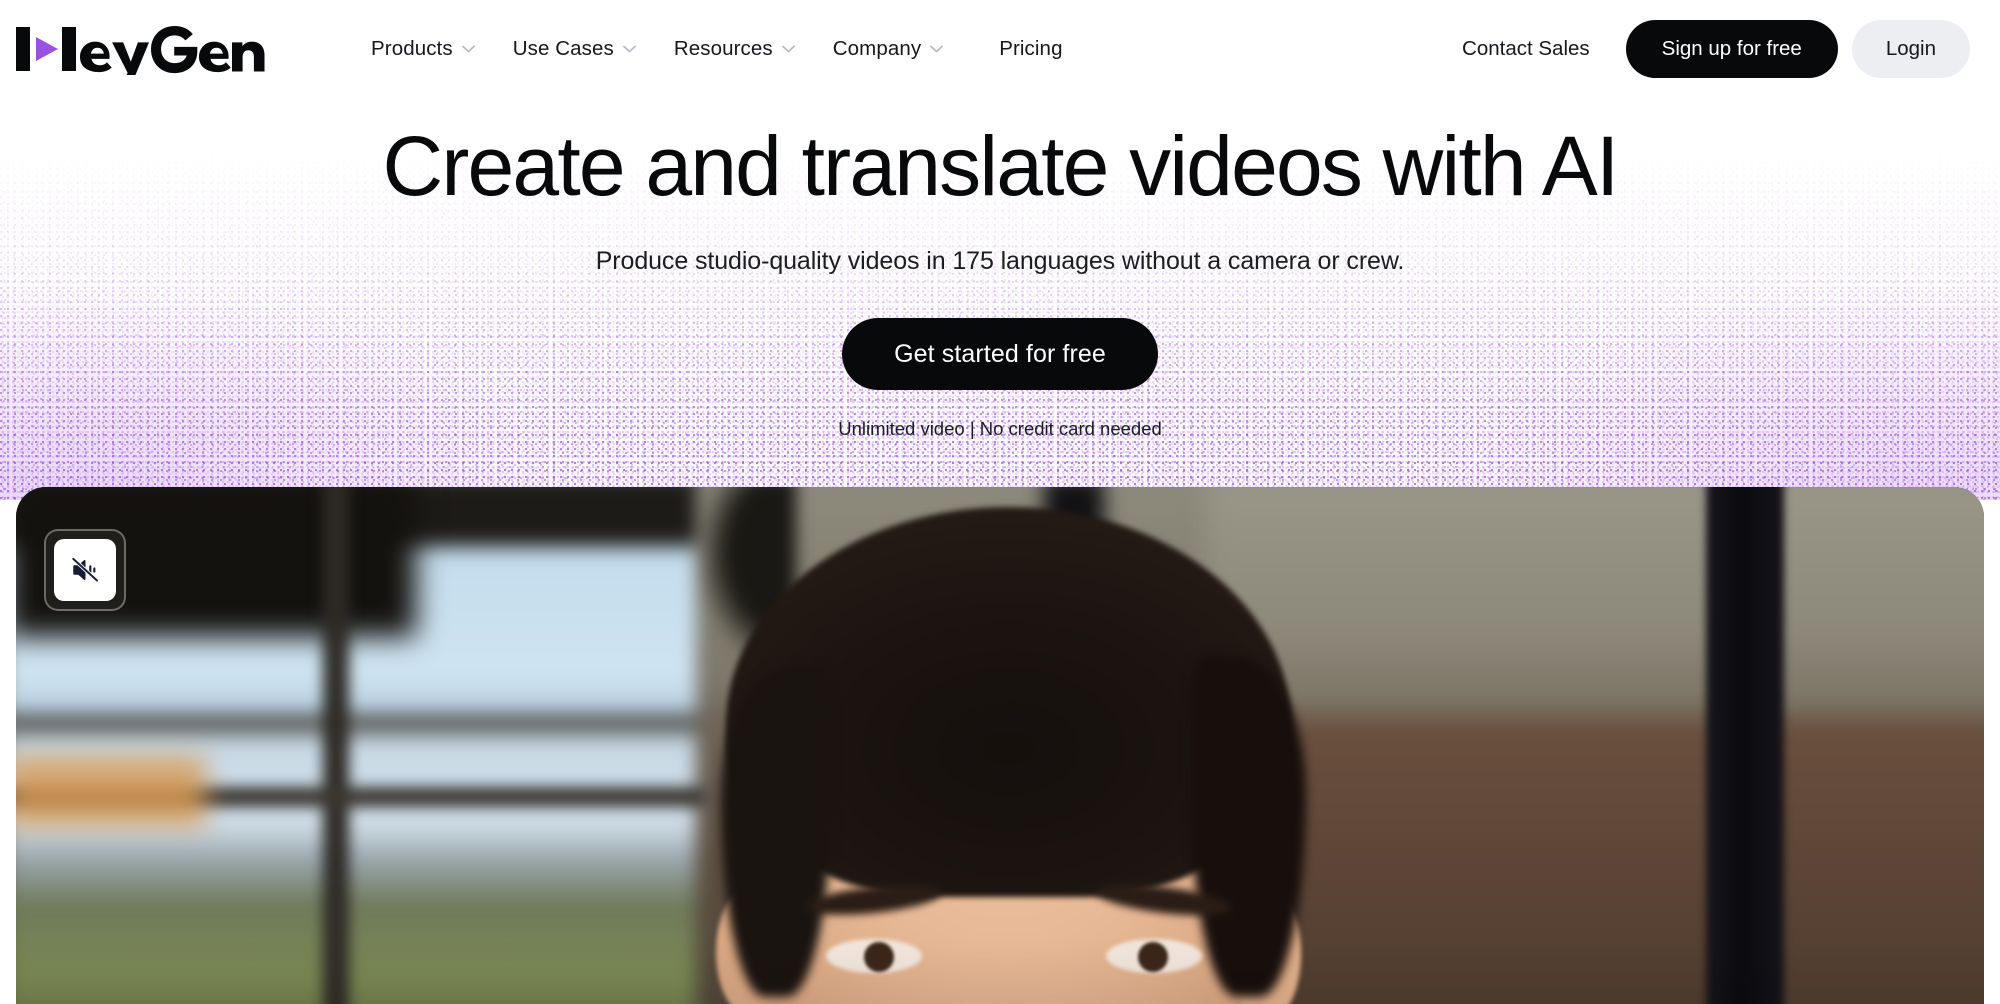  What do you see at coordinates (723, 48) in the screenshot?
I see `nav-item-resources-label: Resources` at bounding box center [723, 48].